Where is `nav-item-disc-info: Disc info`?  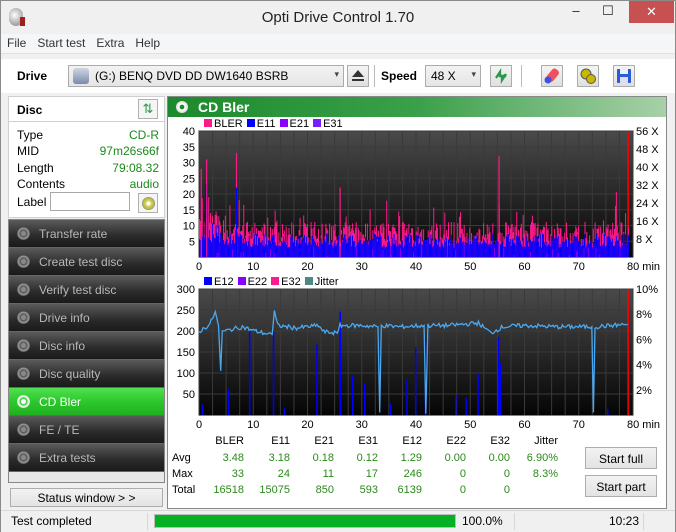 nav-item-disc-info: Disc info is located at coordinates (86, 346).